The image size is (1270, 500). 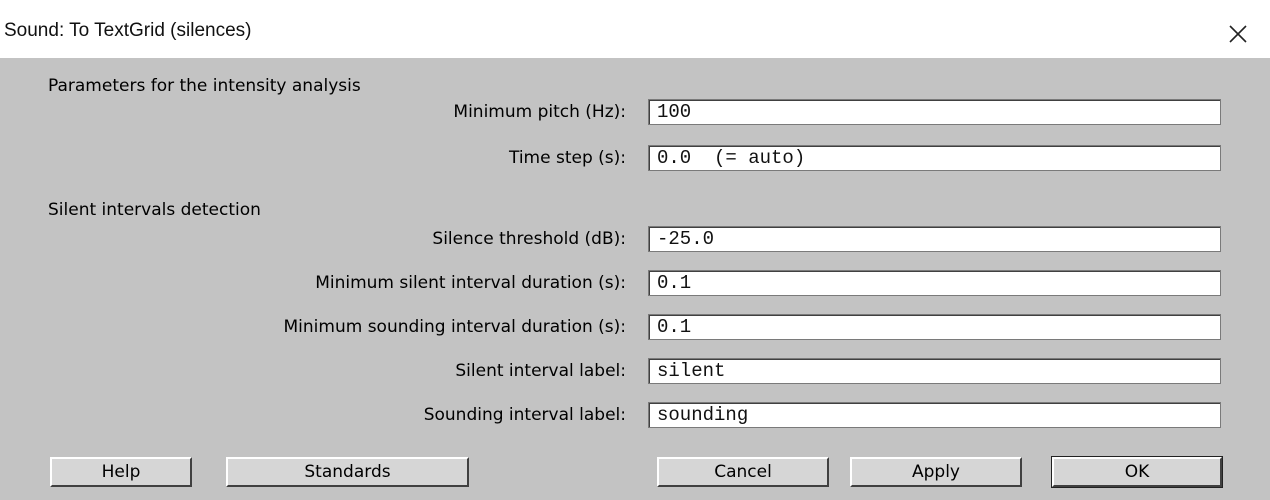 I want to click on section-silent-label: Silent intervals detection, so click(x=154, y=210).